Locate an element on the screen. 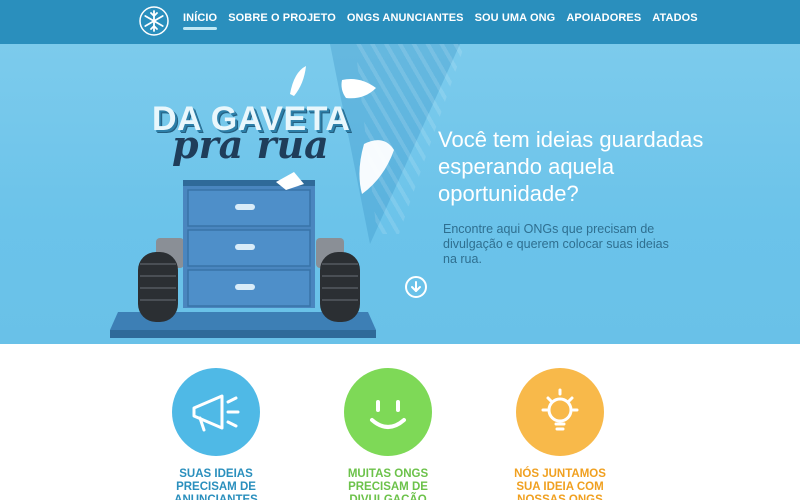 The height and width of the screenshot is (500, 800). nav-item-sou-uma-ong: SOU UMA ONG is located at coordinates (515, 21).